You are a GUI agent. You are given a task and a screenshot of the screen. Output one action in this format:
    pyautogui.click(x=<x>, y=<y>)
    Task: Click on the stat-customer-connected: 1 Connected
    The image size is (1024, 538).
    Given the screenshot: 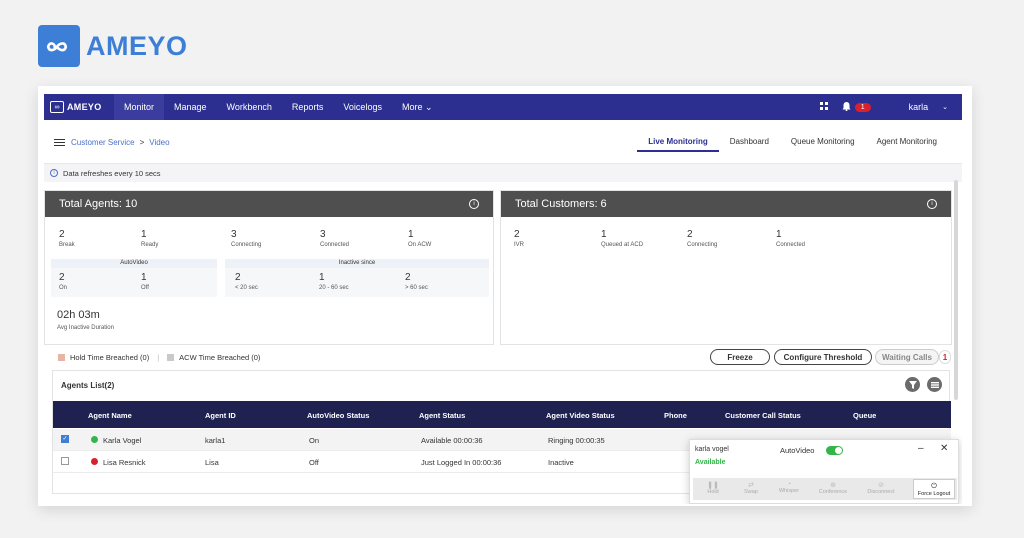 What is the action you would take?
    pyautogui.click(x=791, y=238)
    